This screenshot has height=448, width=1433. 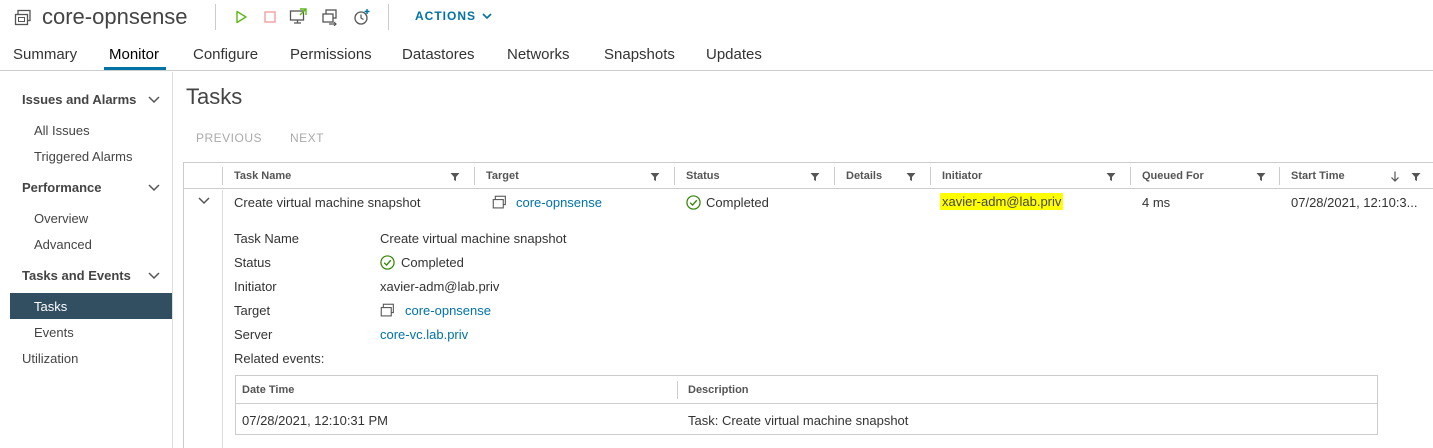 What do you see at coordinates (737, 202) in the screenshot?
I see `status-cell: Completed` at bounding box center [737, 202].